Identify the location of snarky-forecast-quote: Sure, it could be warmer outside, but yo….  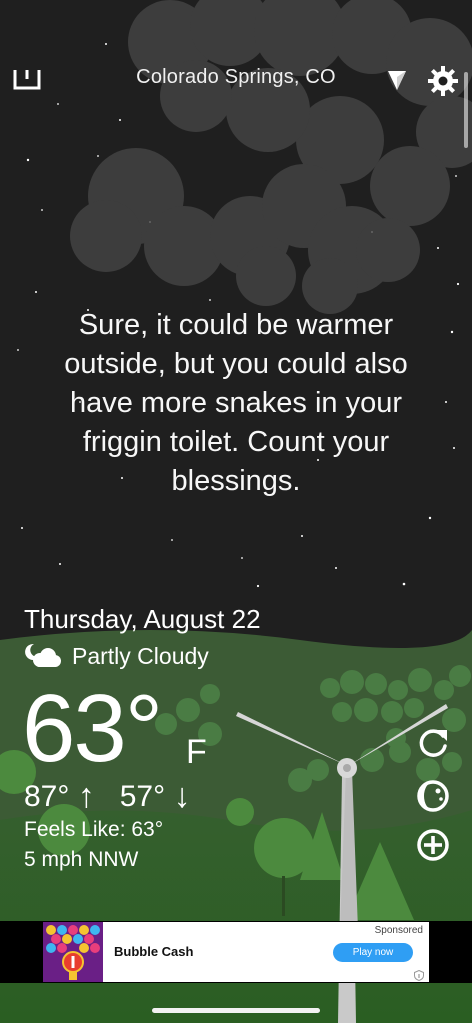
(236, 403).